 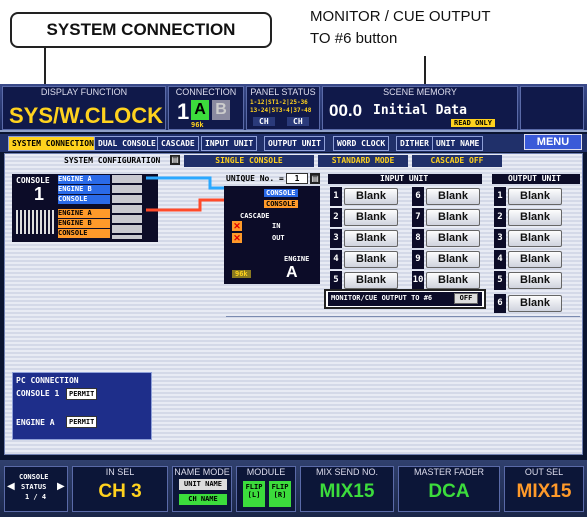 I want to click on panel-ch2: CH, so click(x=298, y=121).